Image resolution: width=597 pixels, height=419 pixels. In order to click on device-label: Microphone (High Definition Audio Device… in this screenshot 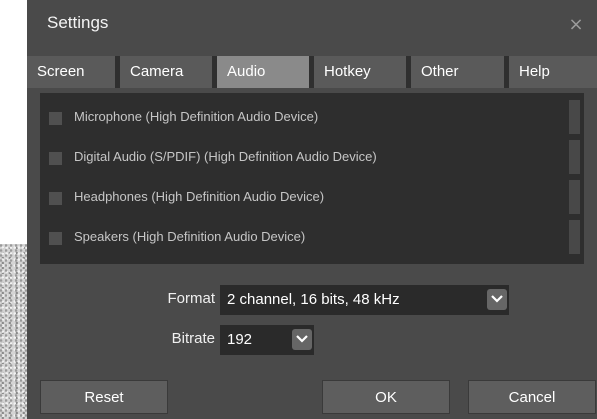, I will do `click(196, 116)`.